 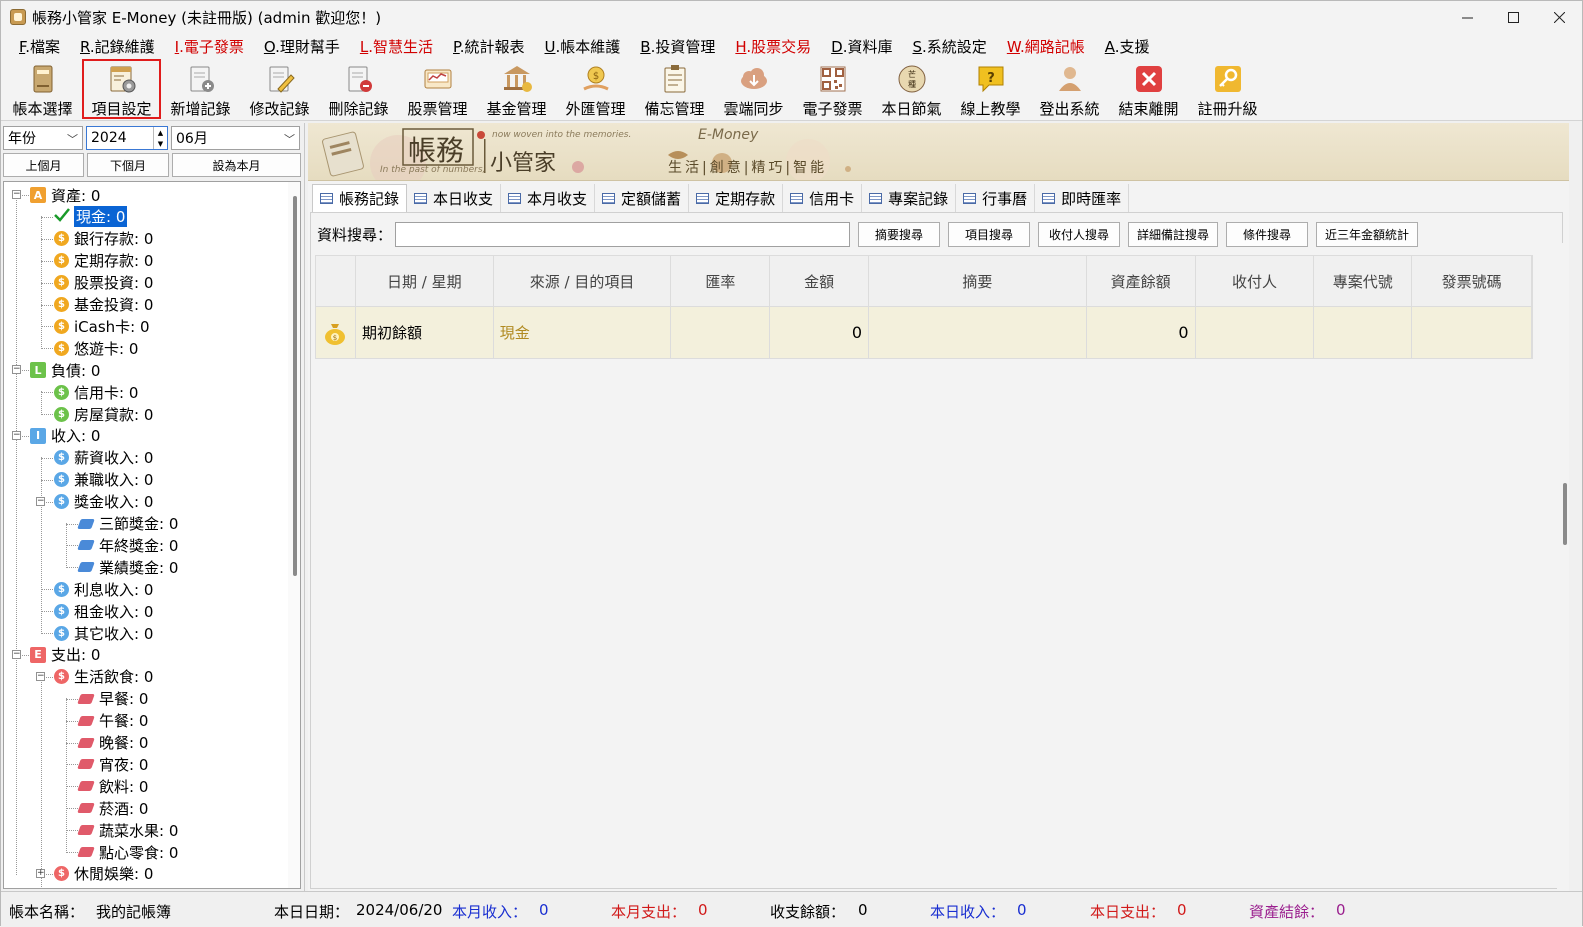 What do you see at coordinates (1127, 46) in the screenshot?
I see `menu-item-a: A.支援` at bounding box center [1127, 46].